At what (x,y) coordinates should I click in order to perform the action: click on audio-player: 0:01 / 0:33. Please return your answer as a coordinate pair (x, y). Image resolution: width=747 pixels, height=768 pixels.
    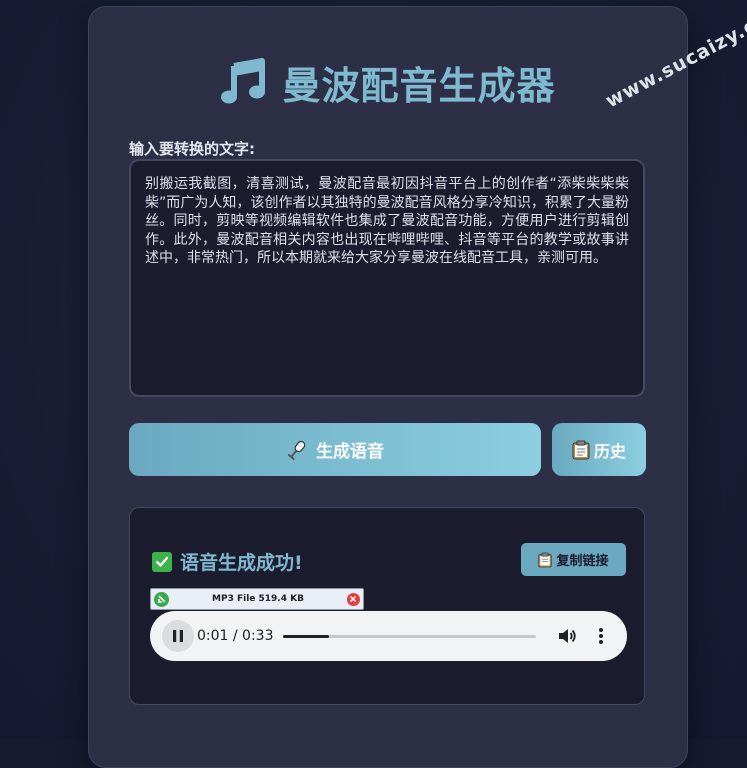
    Looking at the image, I should click on (388, 636).